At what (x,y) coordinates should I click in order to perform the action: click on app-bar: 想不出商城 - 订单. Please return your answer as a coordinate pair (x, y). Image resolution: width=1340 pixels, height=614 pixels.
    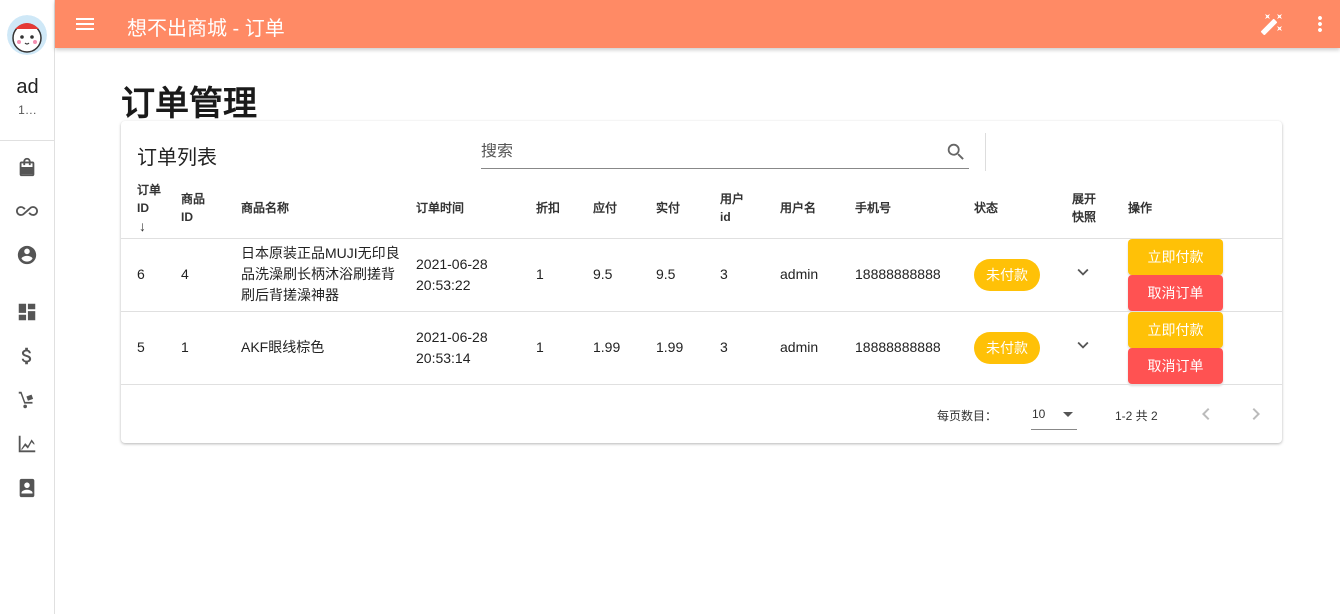
    Looking at the image, I should click on (697, 24).